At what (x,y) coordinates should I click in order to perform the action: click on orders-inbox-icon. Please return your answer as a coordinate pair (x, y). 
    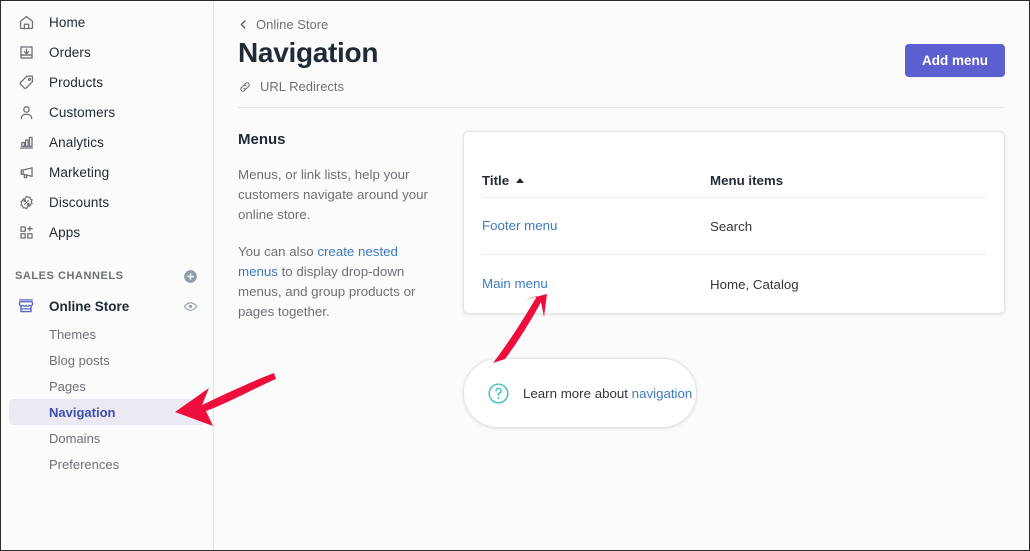
    Looking at the image, I should click on (26, 52).